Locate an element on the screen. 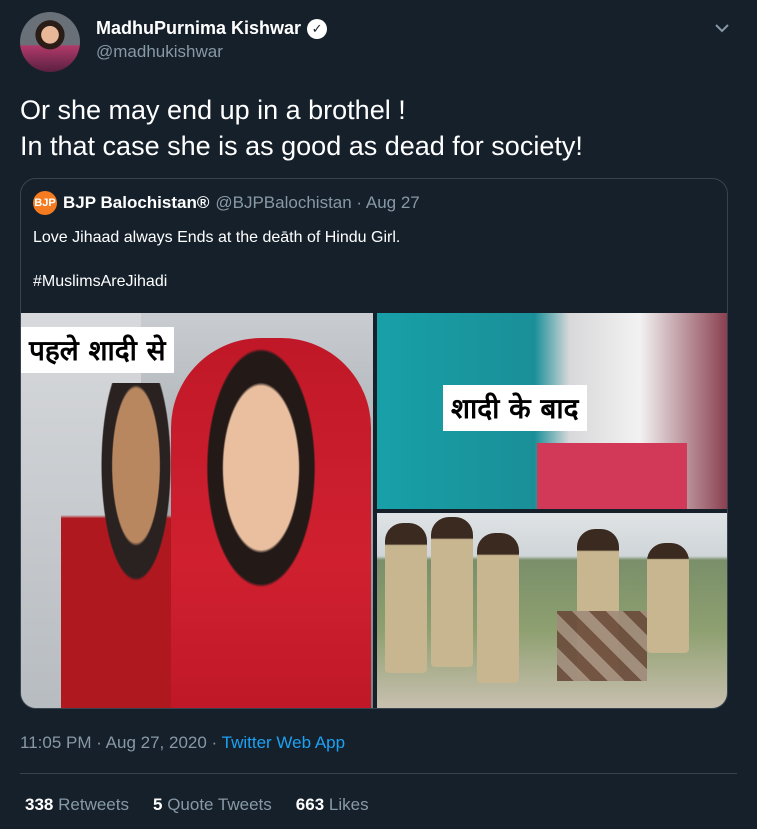  retweets-count: 338 is located at coordinates (39, 804).